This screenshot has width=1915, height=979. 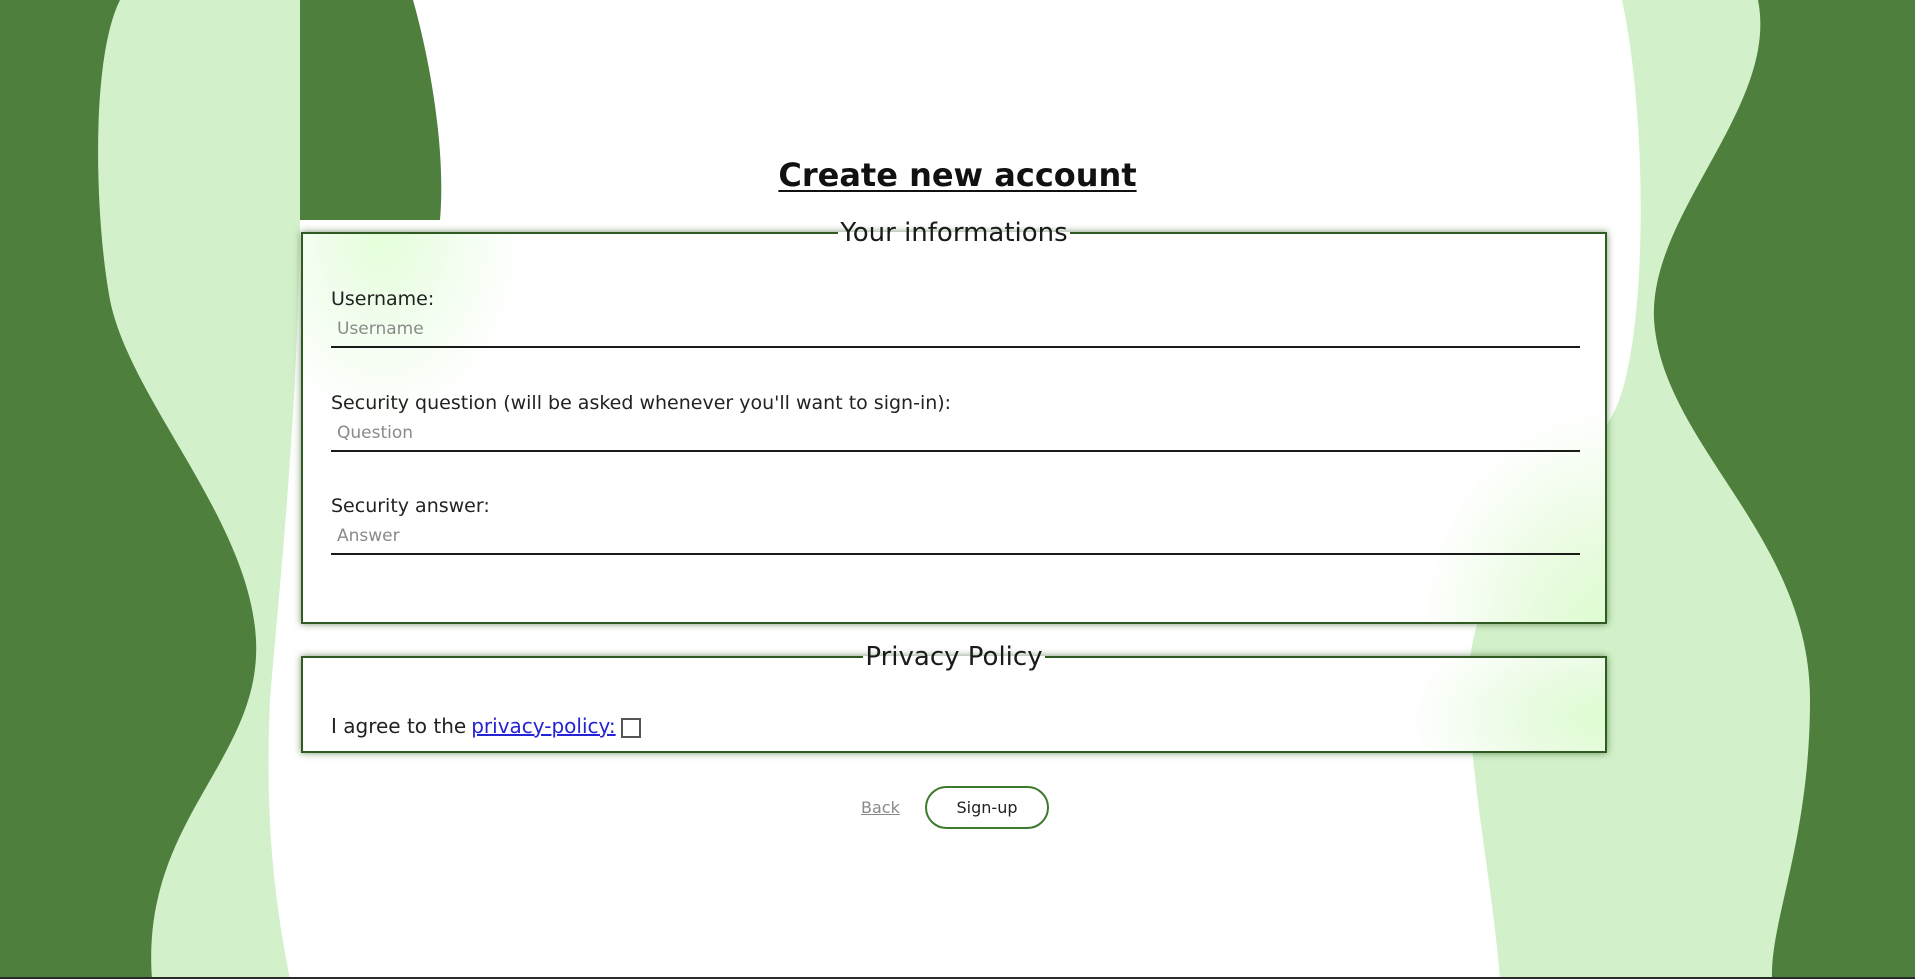 I want to click on privacy-agree-text: I agree to the, so click(x=399, y=726).